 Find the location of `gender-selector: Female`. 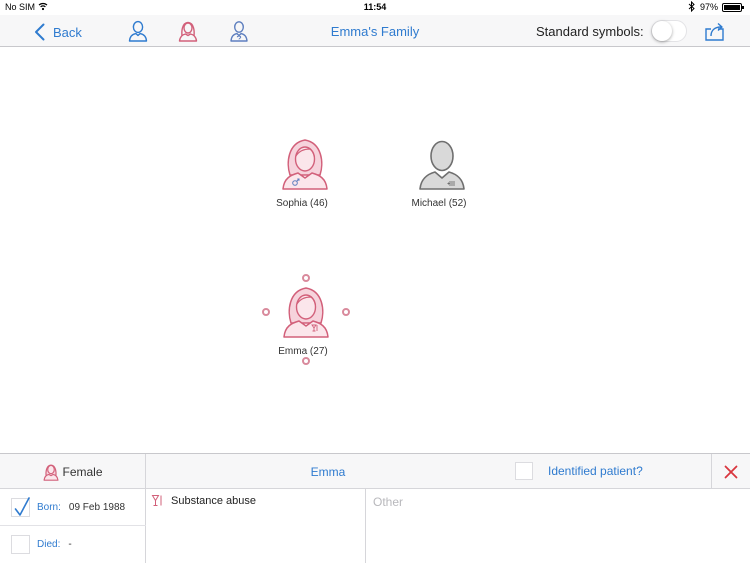

gender-selector: Female is located at coordinates (73, 471).